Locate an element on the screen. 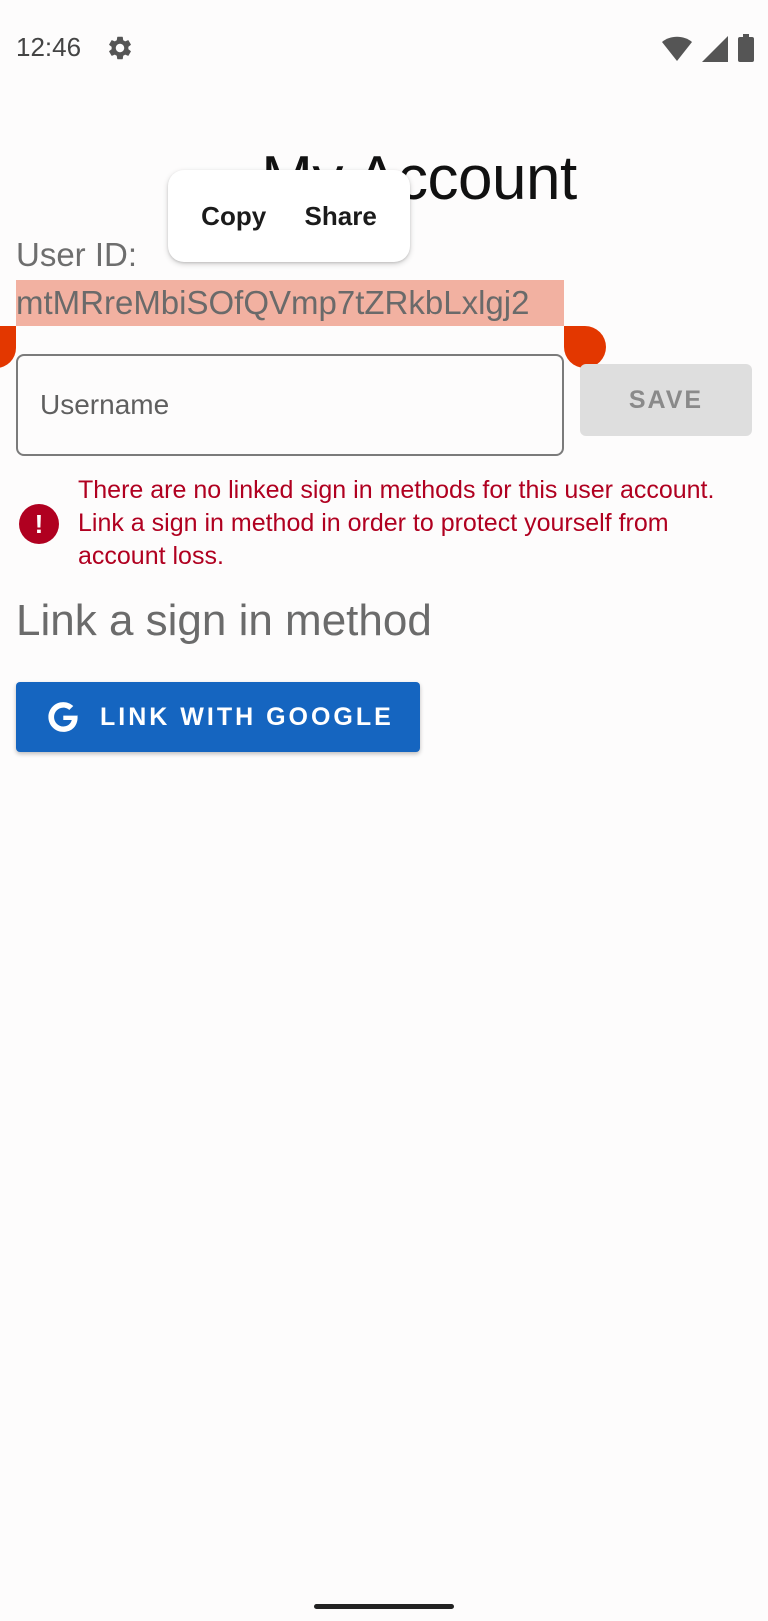 This screenshot has height=1621, width=768. link-with-google-label: LINK WITH GOOGLE is located at coordinates (247, 716).